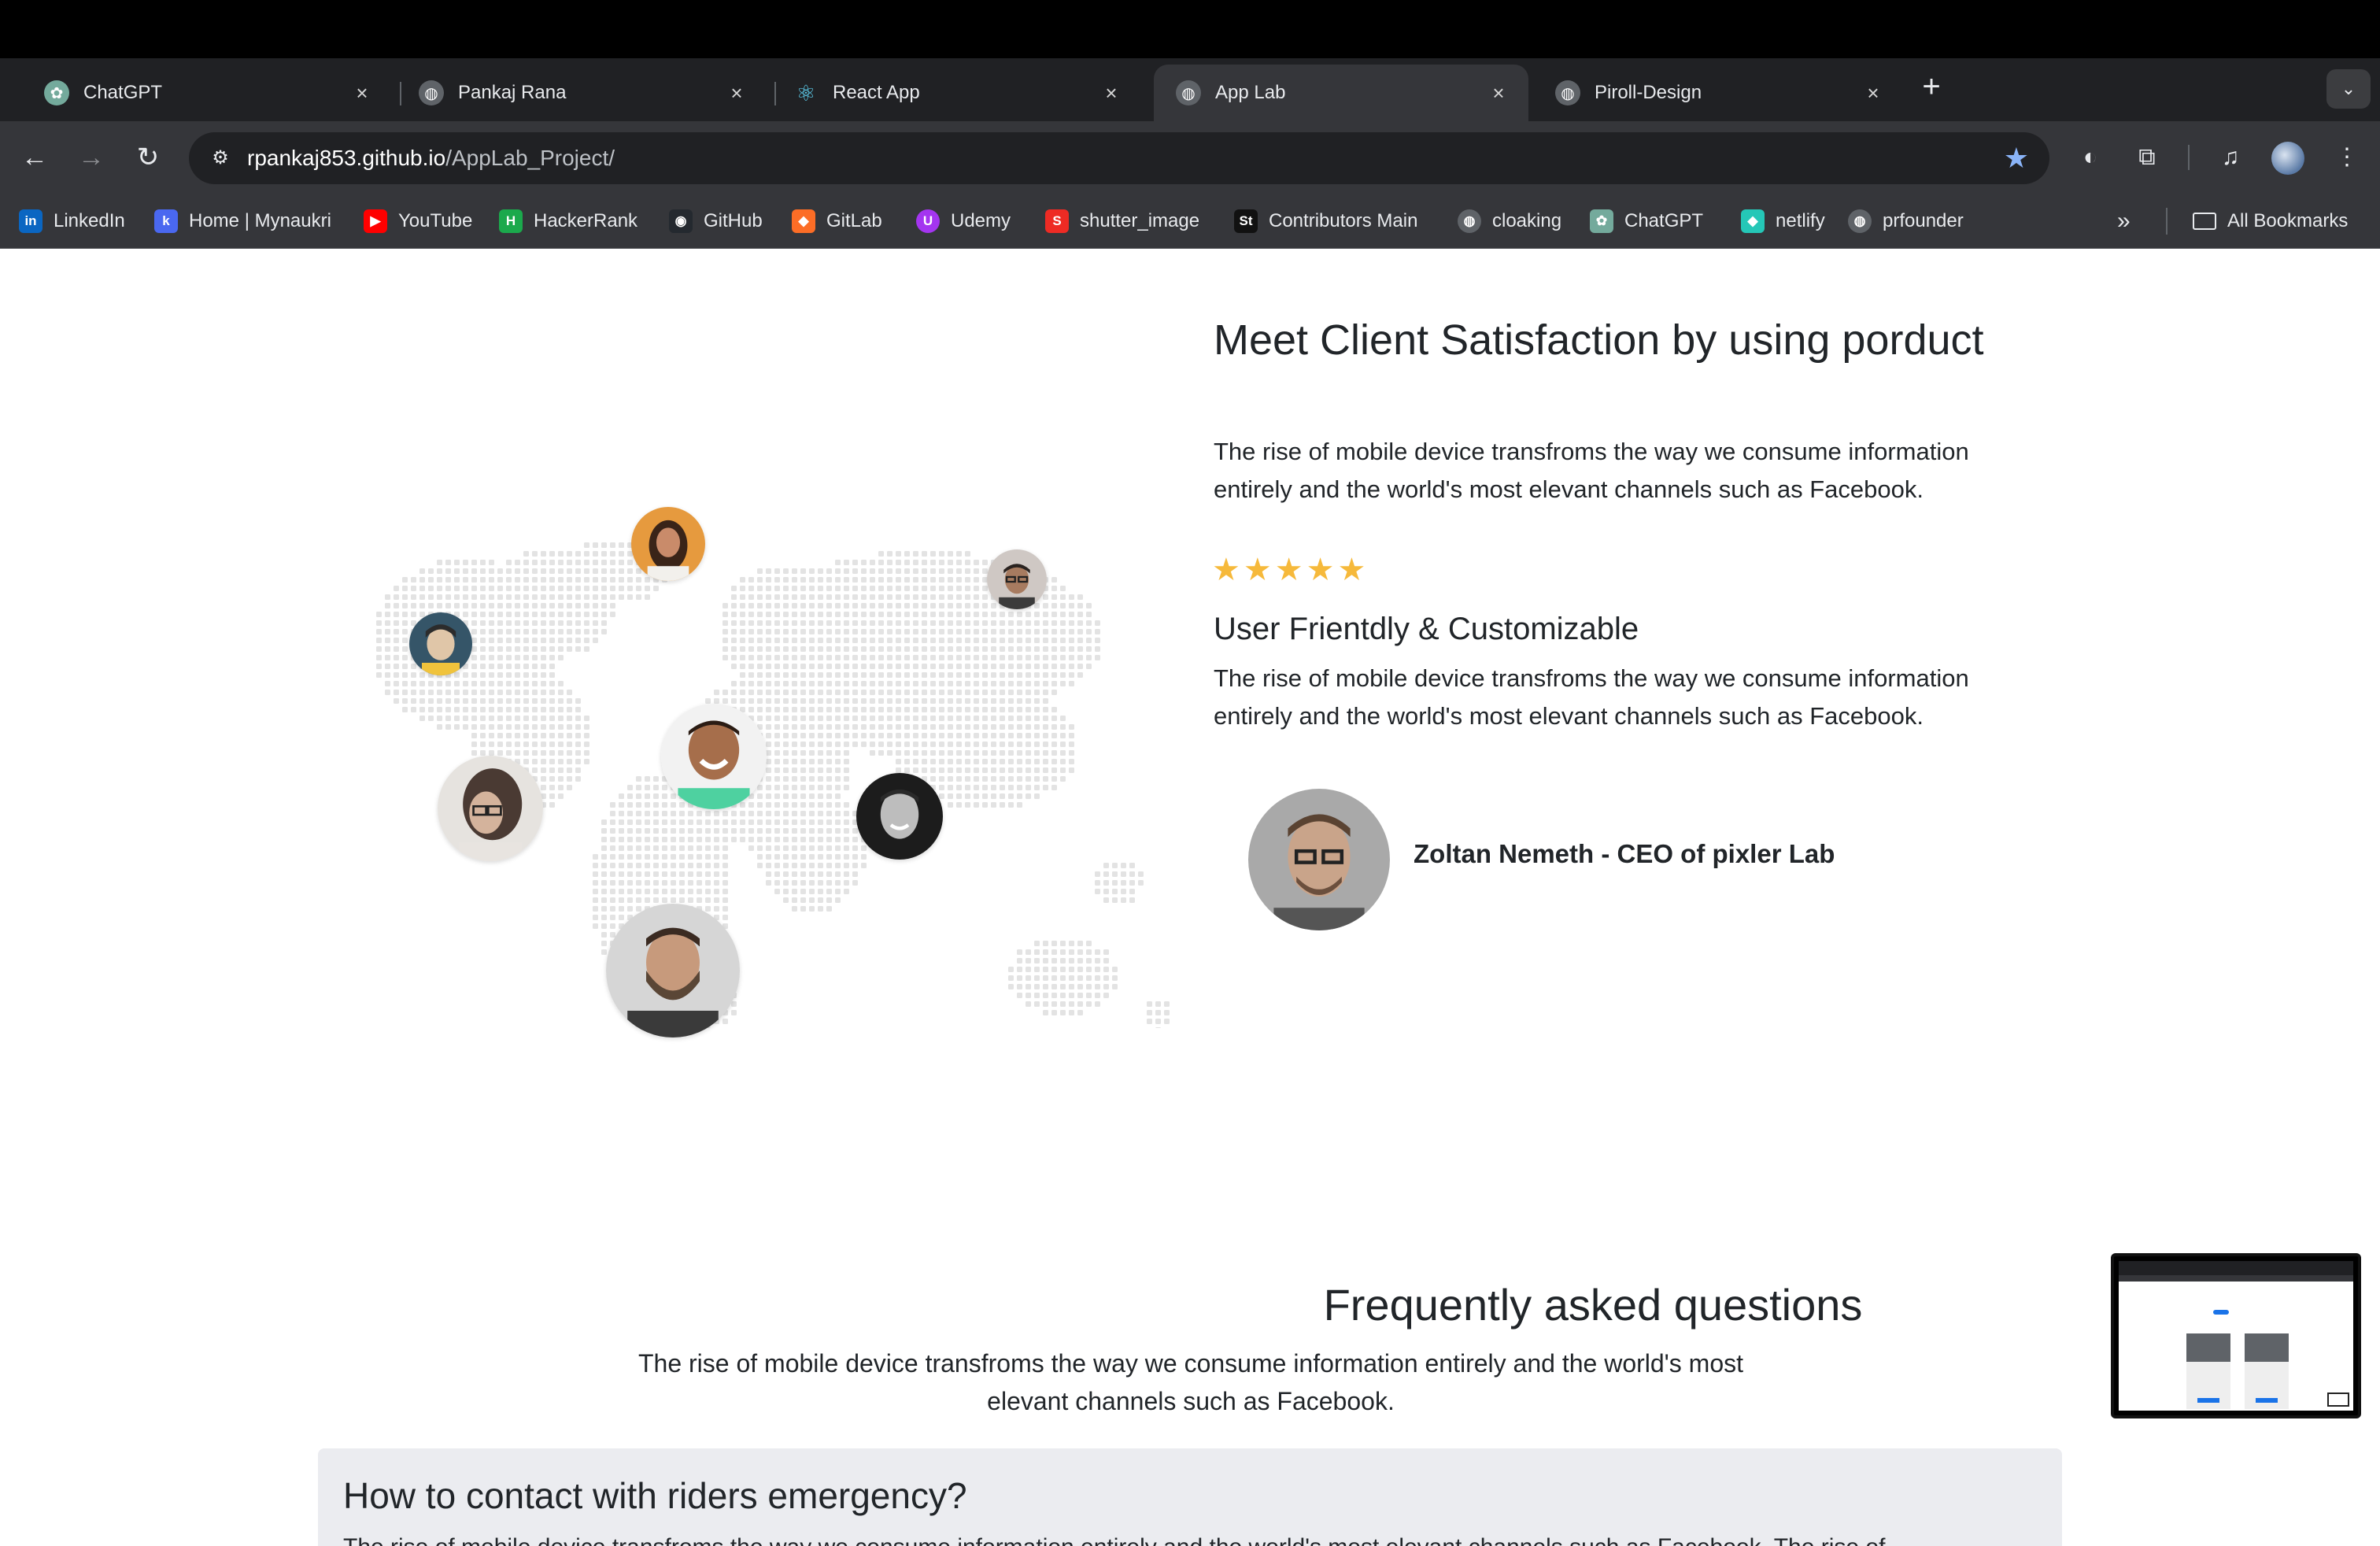 This screenshot has width=2380, height=1546. I want to click on bookmarks-divider, so click(2167, 221).